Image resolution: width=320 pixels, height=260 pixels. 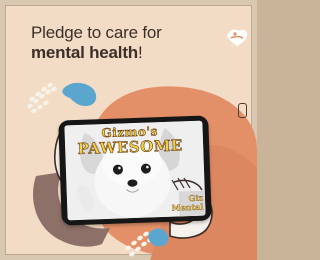 What do you see at coordinates (187, 184) in the screenshot?
I see `right-hand-fingers` at bounding box center [187, 184].